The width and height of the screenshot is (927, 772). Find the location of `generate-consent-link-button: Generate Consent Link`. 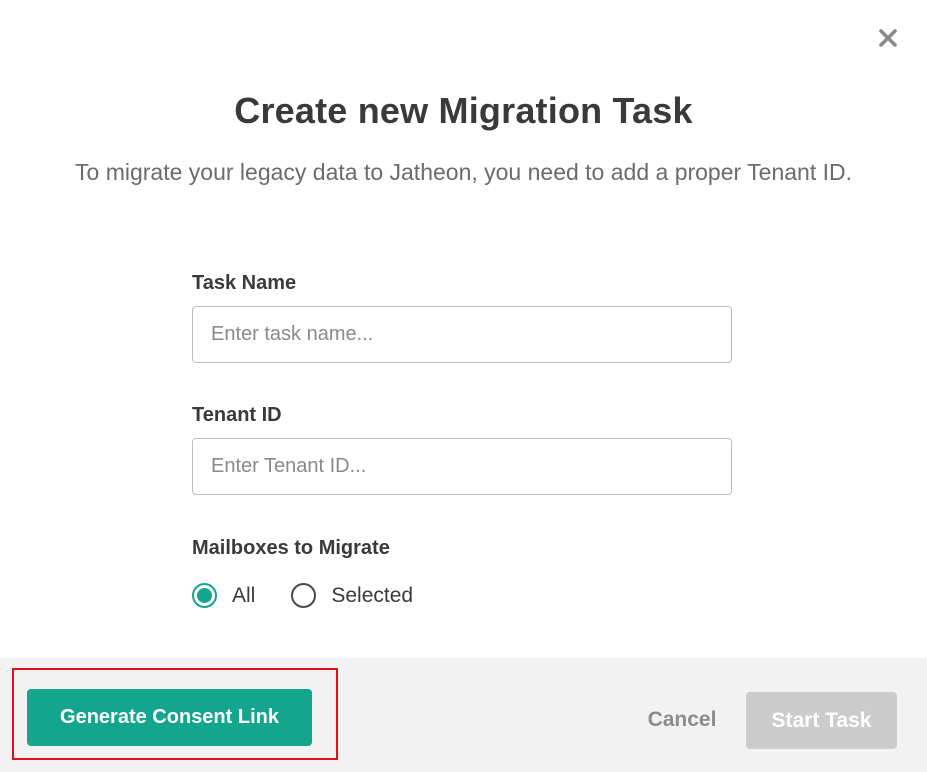

generate-consent-link-button: Generate Consent Link is located at coordinates (169, 717).